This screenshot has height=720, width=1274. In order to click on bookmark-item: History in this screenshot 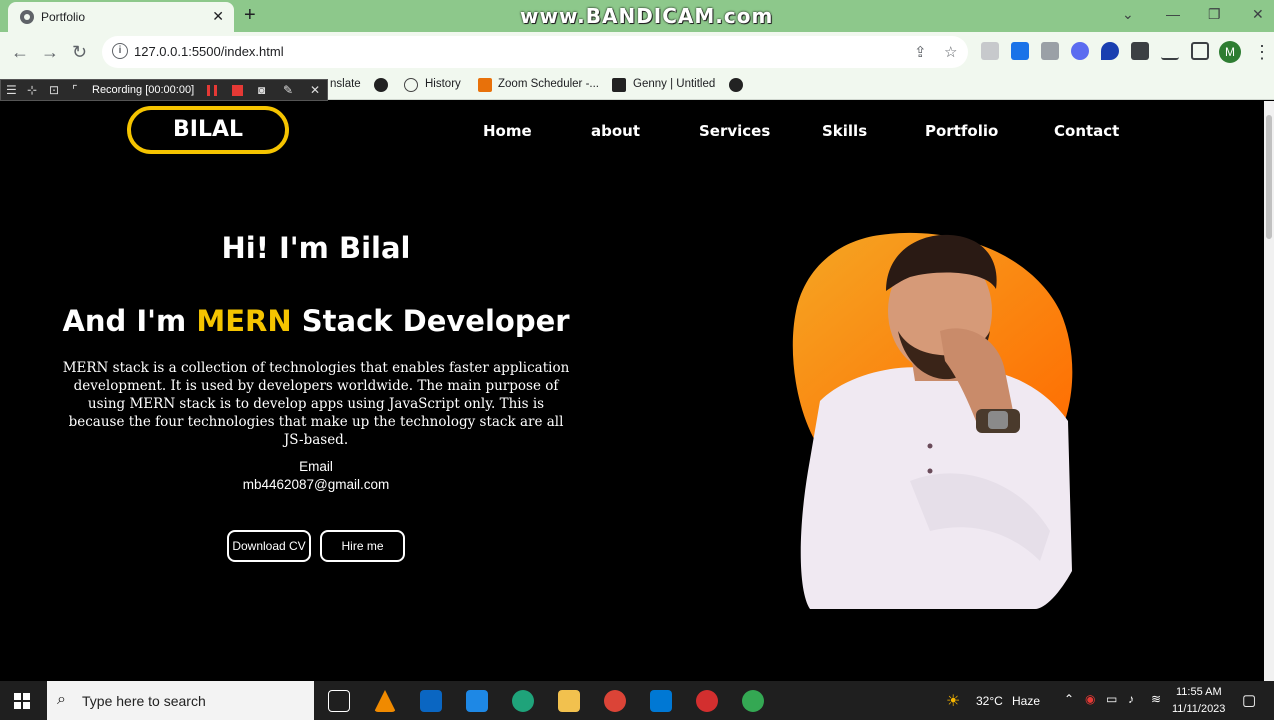, I will do `click(443, 84)`.